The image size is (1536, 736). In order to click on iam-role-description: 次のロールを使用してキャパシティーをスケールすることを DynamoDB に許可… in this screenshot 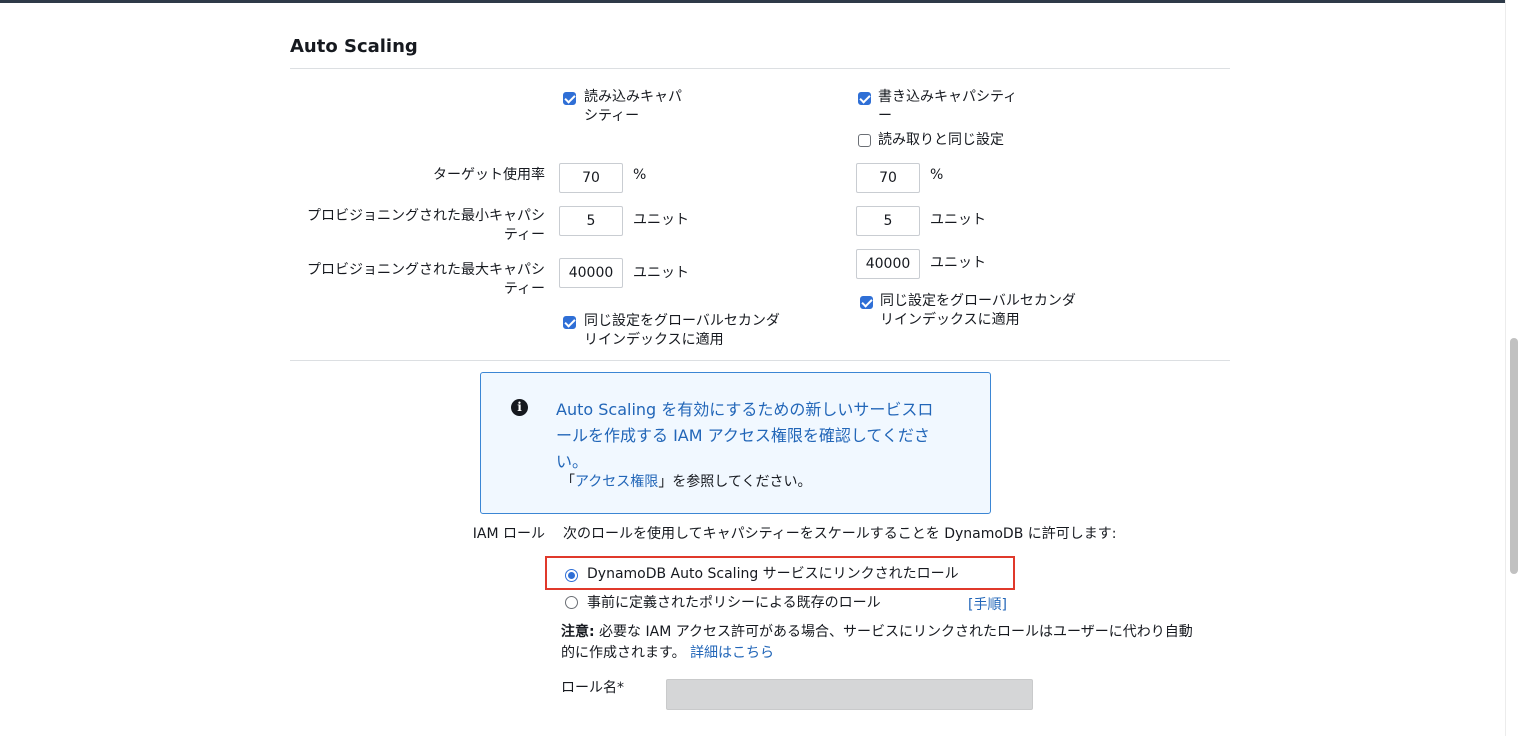, I will do `click(840, 534)`.